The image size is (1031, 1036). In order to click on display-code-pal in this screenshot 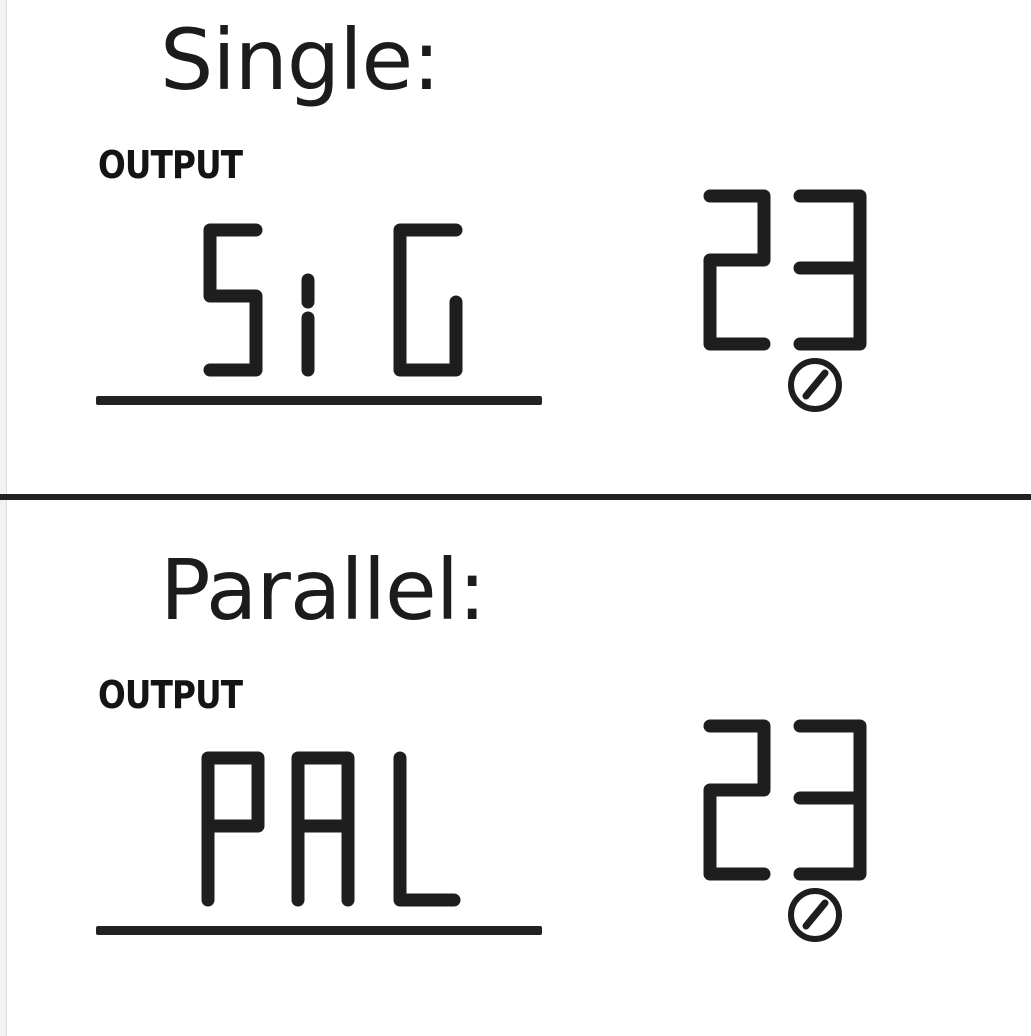, I will do `click(331, 829)`.